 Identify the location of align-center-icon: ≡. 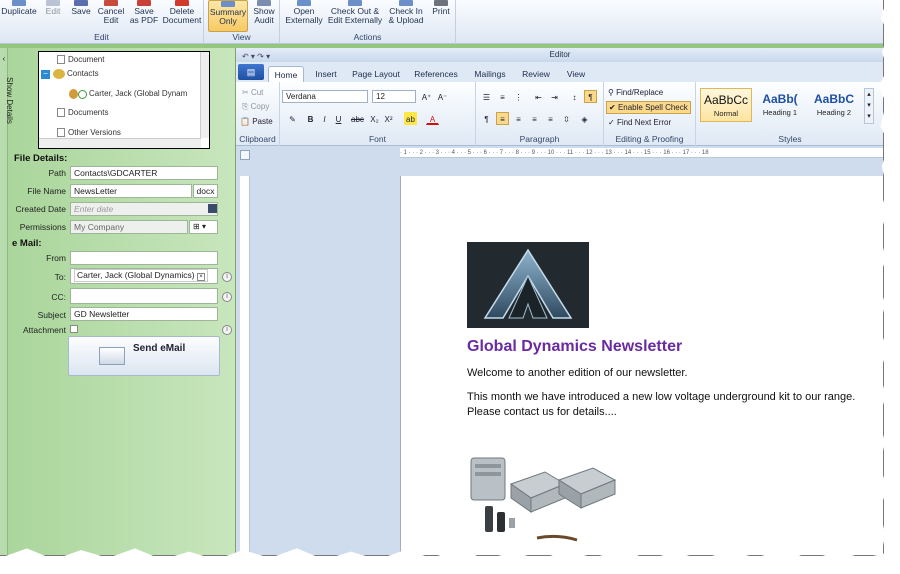
(518, 118).